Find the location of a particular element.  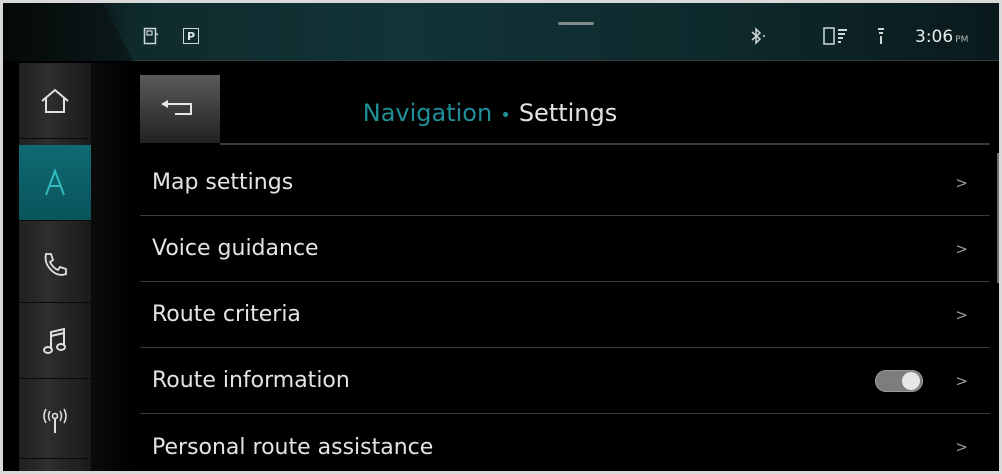

vehicle-icon is located at coordinates (151, 36).